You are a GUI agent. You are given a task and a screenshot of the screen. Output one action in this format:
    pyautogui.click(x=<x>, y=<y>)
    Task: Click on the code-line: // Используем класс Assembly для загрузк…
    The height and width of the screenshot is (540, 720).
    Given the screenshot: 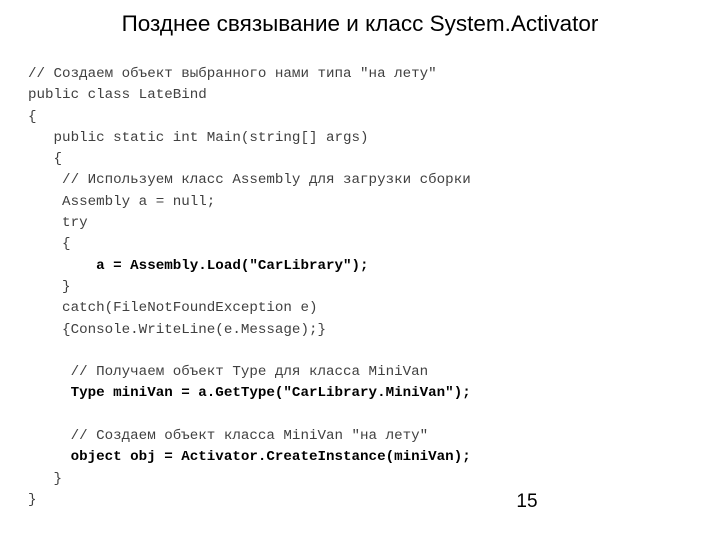 What is the action you would take?
    pyautogui.click(x=249, y=180)
    